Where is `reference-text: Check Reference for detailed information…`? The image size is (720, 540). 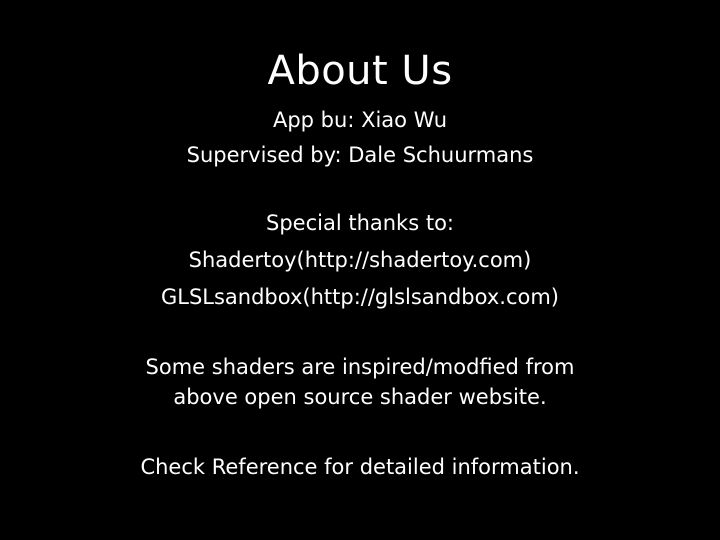
reference-text: Check Reference for detailed information… is located at coordinates (360, 467).